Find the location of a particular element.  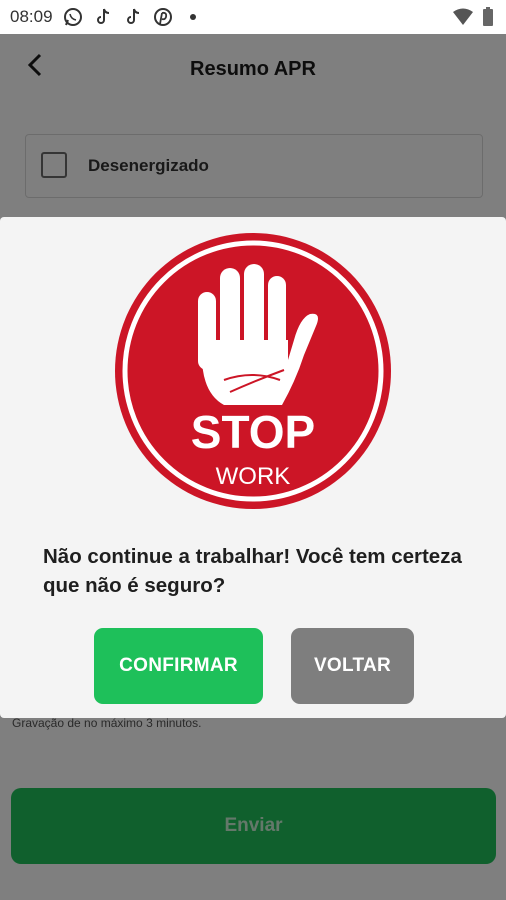

pinterest-icon is located at coordinates (163, 17).